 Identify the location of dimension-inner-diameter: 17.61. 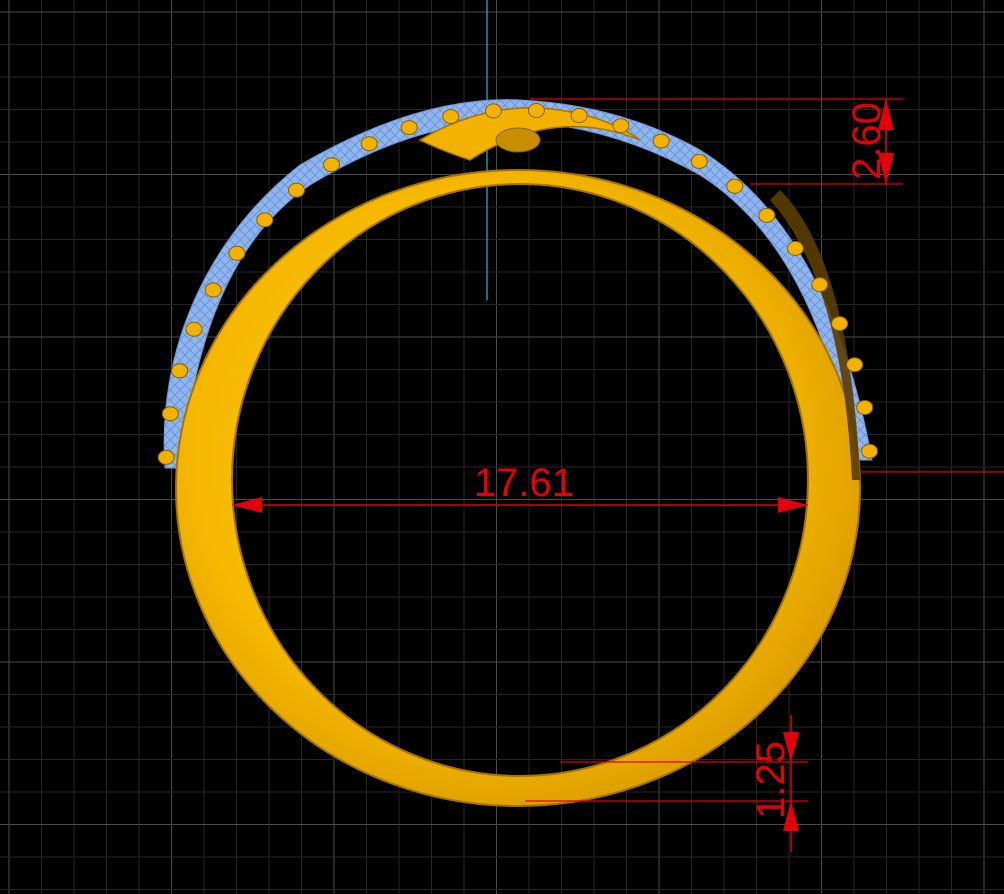
(618, 487).